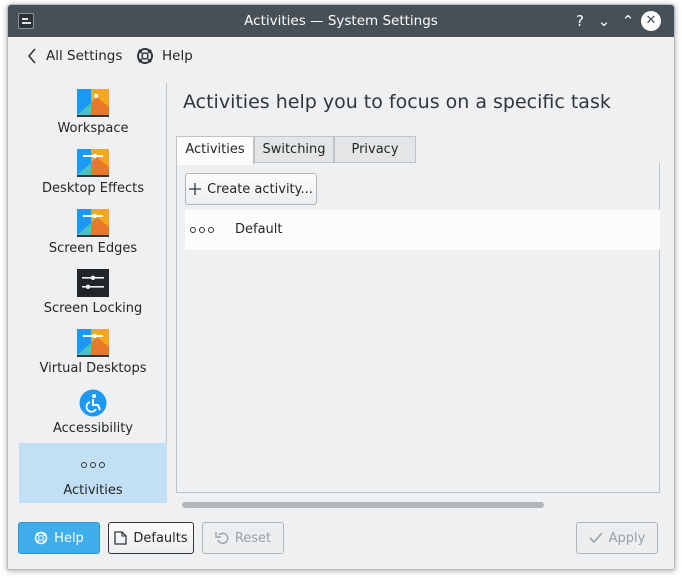 Image resolution: width=682 pixels, height=578 pixels. Describe the element at coordinates (341, 21) in the screenshot. I see `titlebar: Activities — System Settings ? ⌄ ⌃ ✕` at that location.